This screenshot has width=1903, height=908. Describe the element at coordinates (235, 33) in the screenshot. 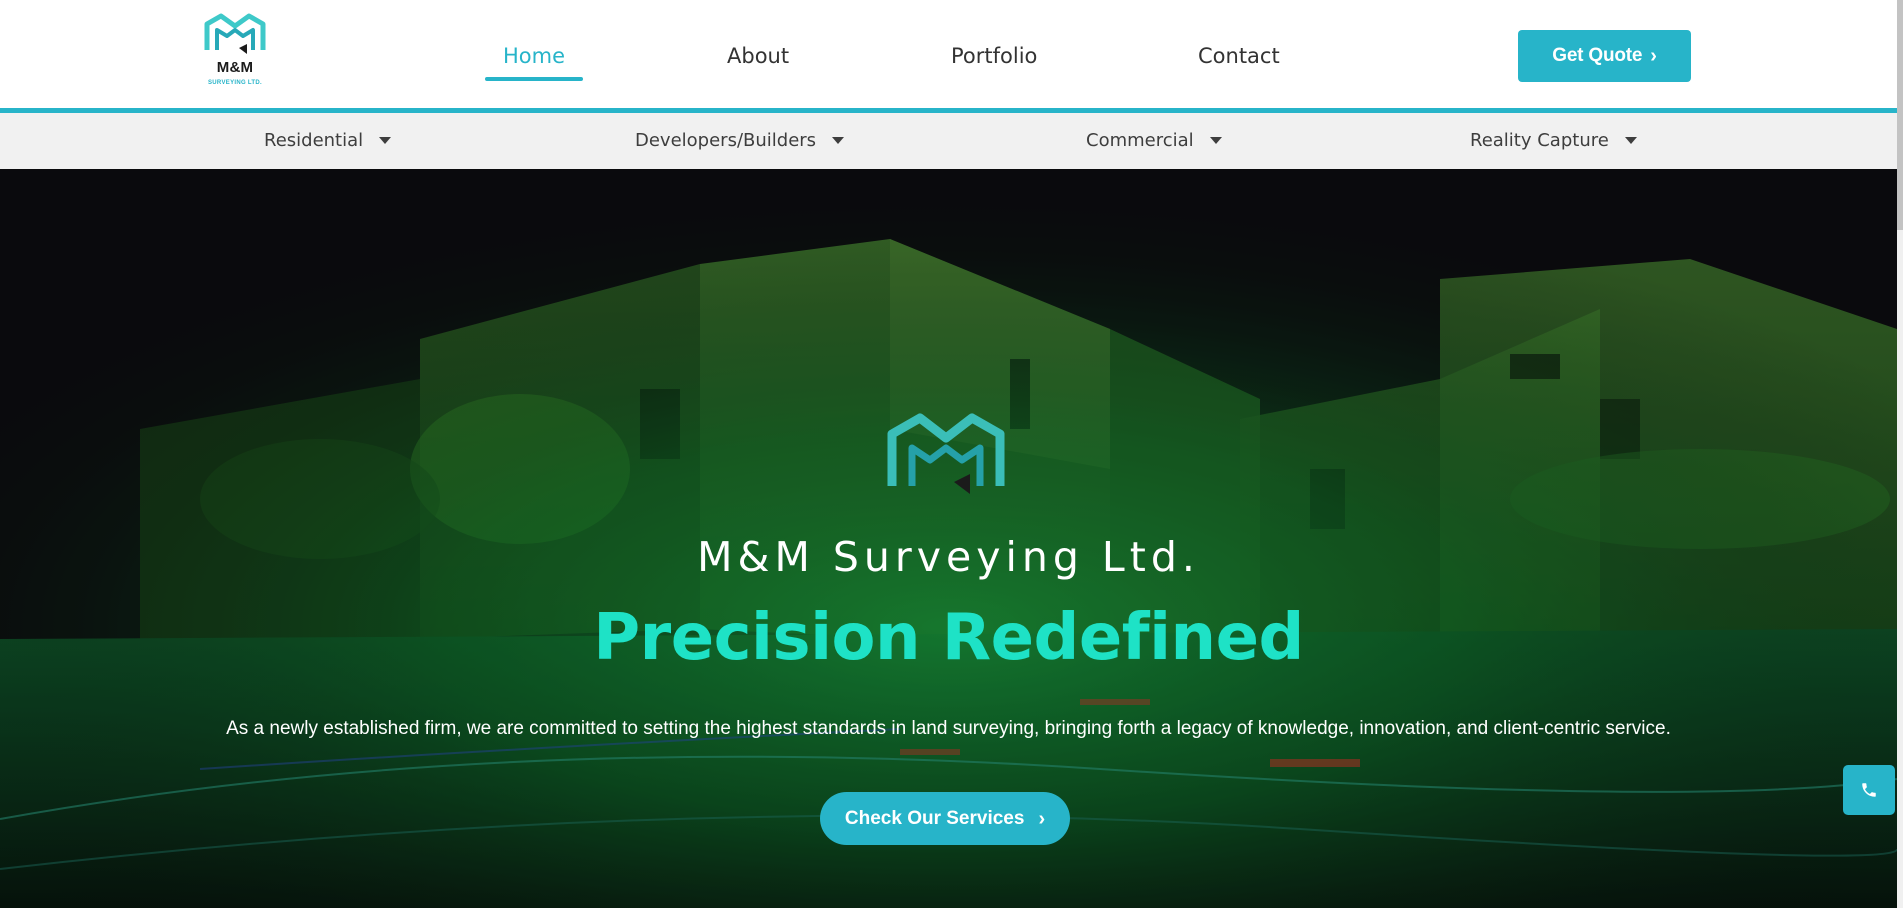

I see `mm-monogram-icon` at that location.